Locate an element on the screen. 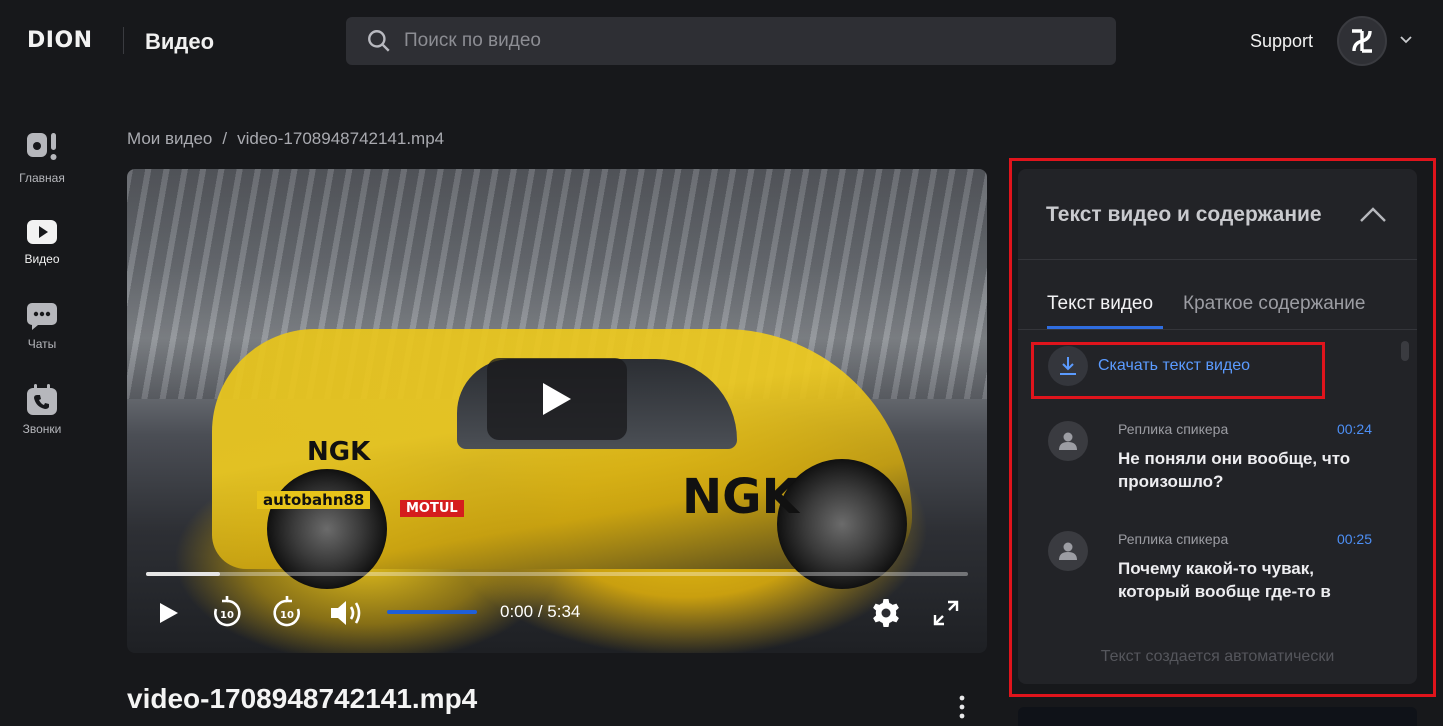  scrollbar is located at coordinates (1405, 351).